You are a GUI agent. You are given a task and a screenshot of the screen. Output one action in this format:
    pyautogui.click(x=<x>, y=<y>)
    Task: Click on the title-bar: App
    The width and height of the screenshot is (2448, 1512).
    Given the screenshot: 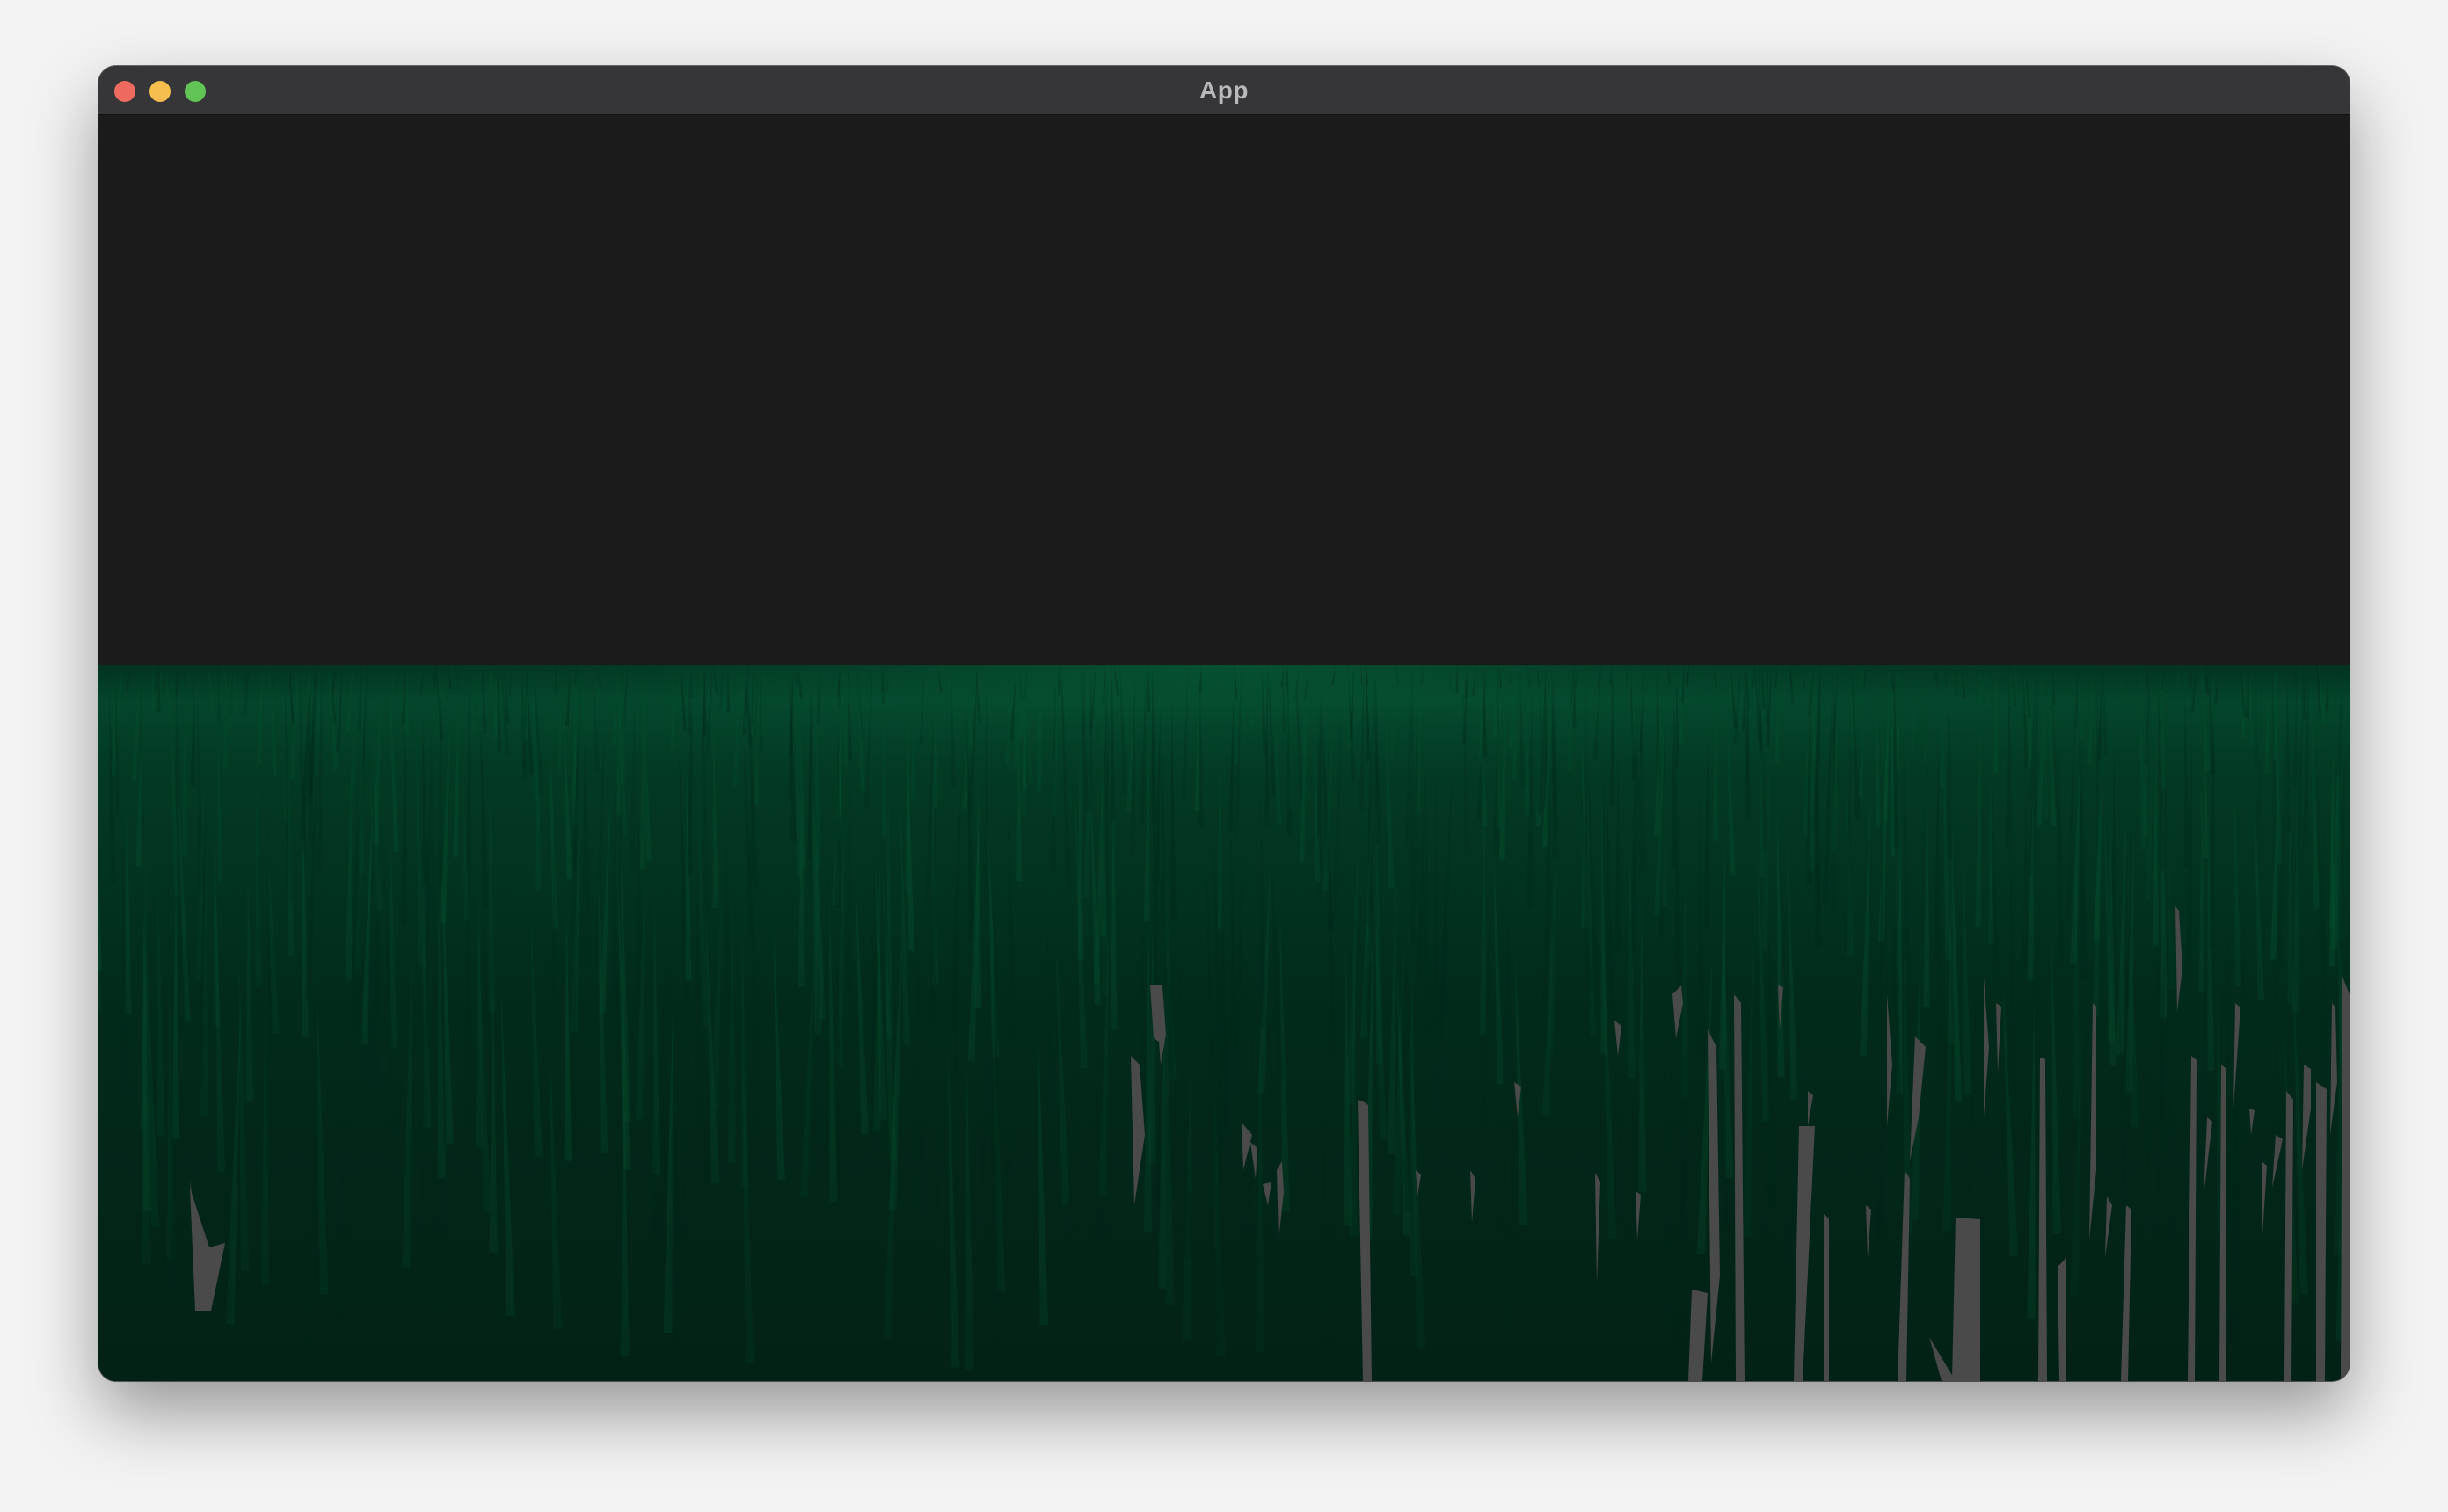 What is the action you would take?
    pyautogui.click(x=1224, y=91)
    